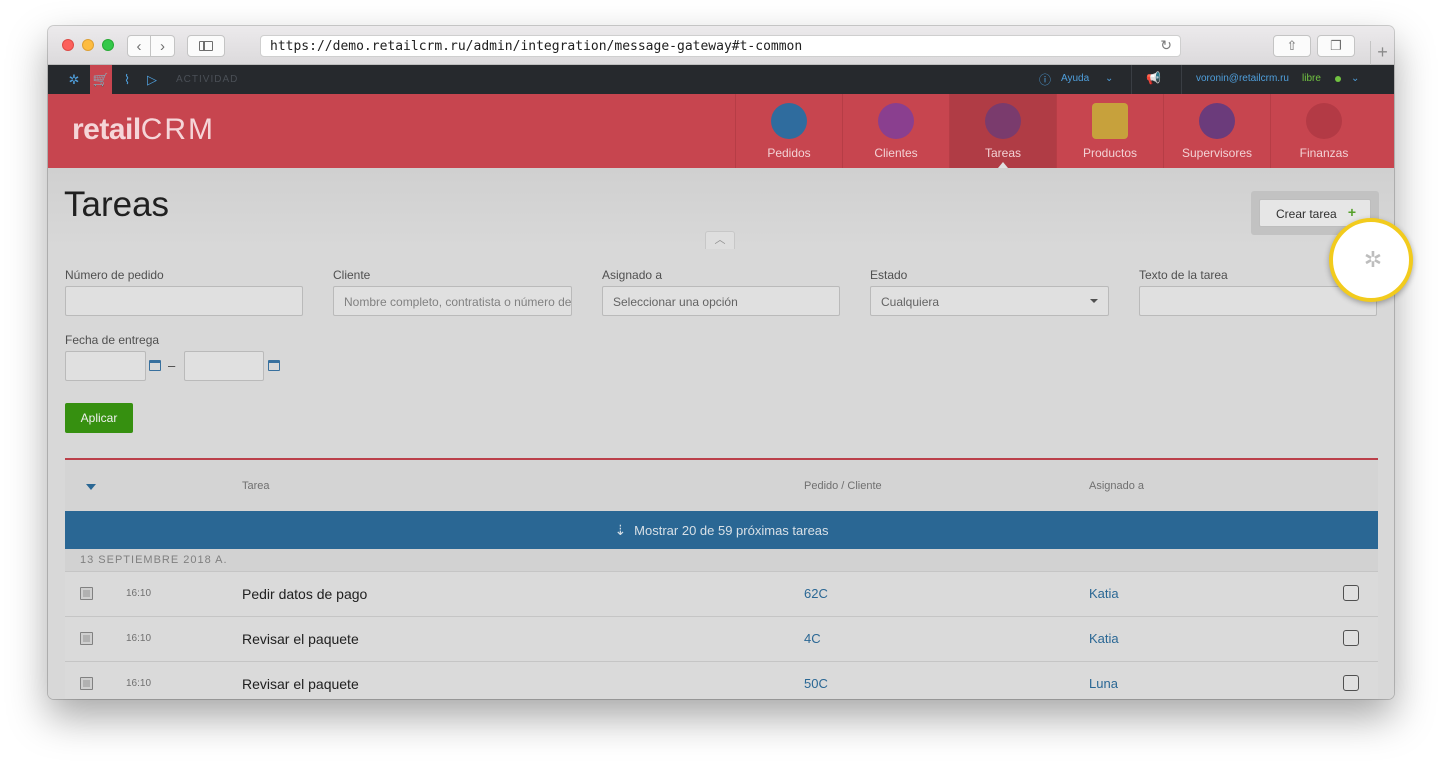 This screenshot has height=770, width=1442. I want to click on show-tabs-button: ❐, so click(1336, 46).